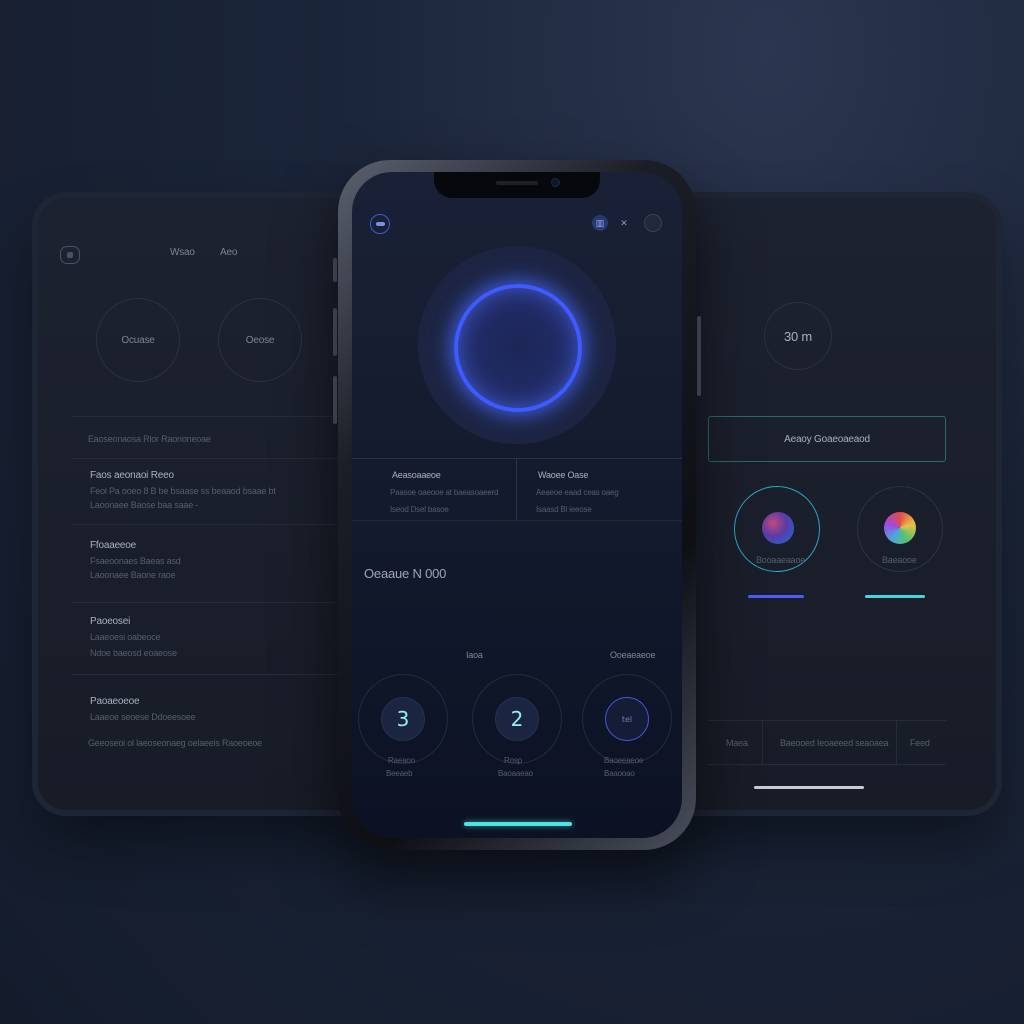 This screenshot has width=1024, height=1024. I want to click on action-button: Aeaoy Goaeoaeaod, so click(827, 439).